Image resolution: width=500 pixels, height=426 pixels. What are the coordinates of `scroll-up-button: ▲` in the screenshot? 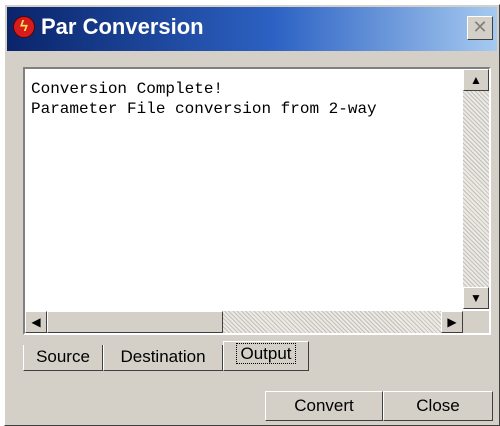 It's located at (476, 80).